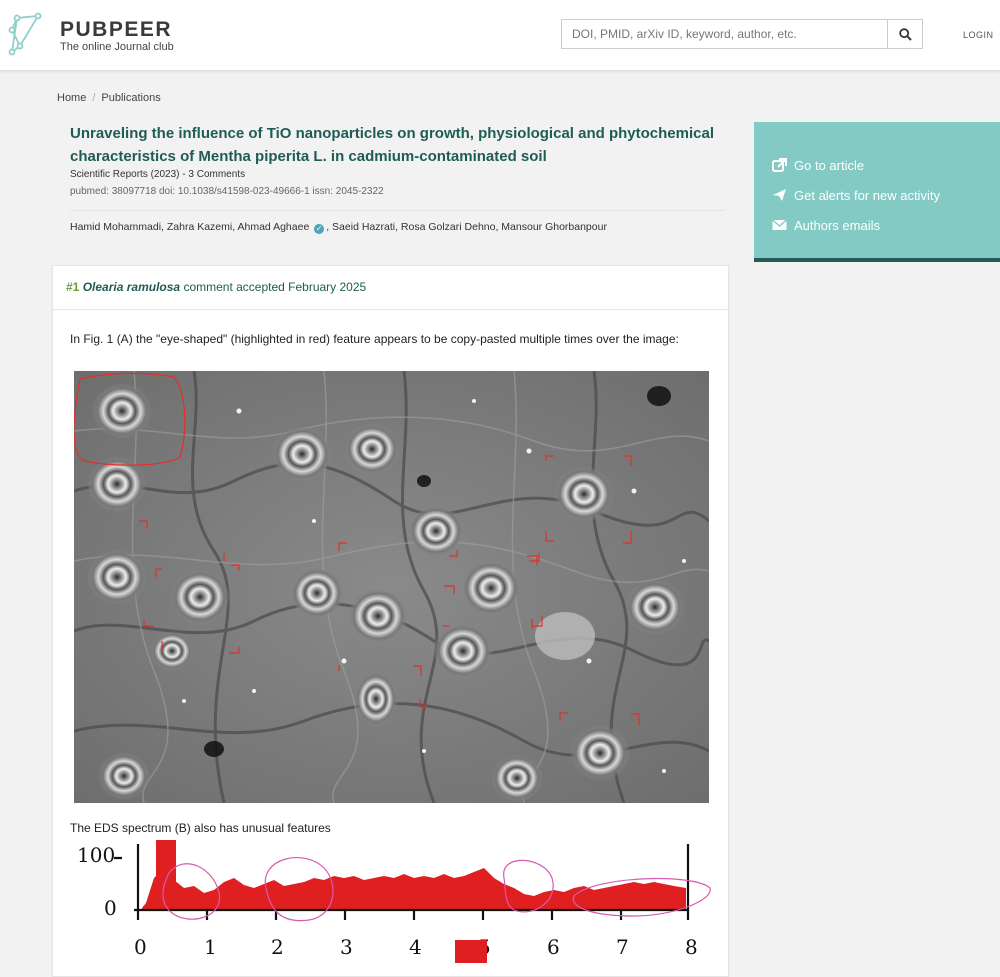 This screenshot has height=977, width=1000. What do you see at coordinates (72, 287) in the screenshot?
I see `comment-number: #1` at bounding box center [72, 287].